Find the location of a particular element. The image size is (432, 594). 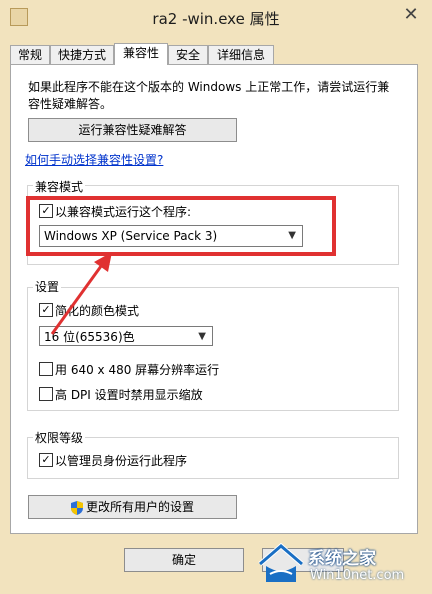

manual-settings-link: 如何手动选择兼容性设置? is located at coordinates (94, 159).